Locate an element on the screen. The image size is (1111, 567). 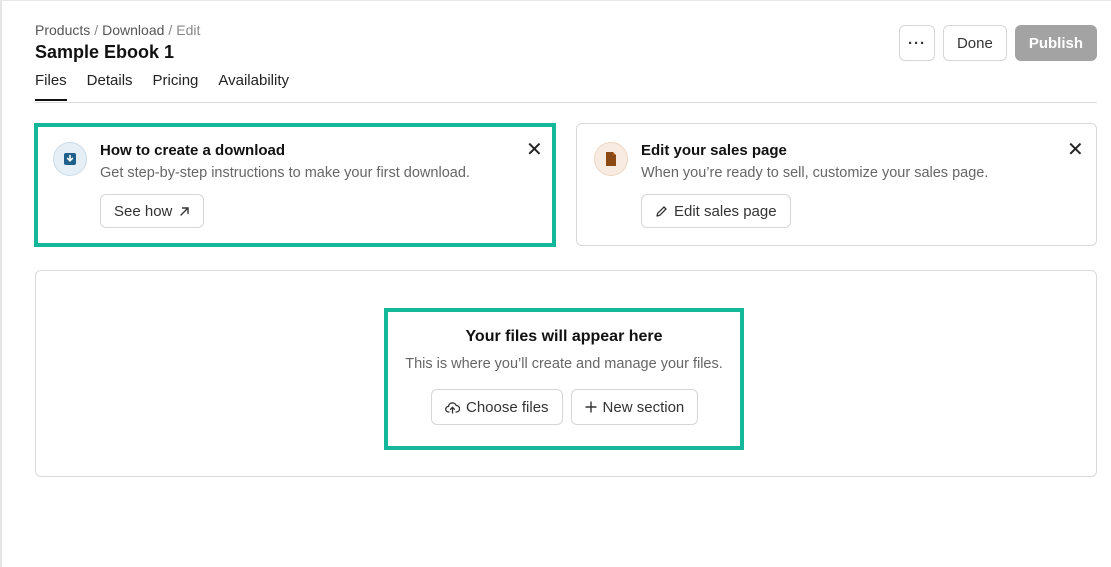
card-title: How to create a download is located at coordinates (193, 150).